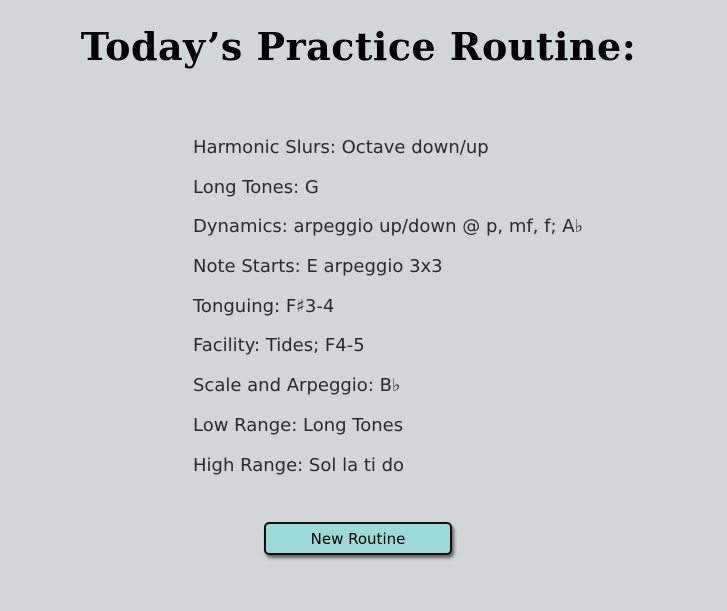  What do you see at coordinates (297, 386) in the screenshot?
I see `routine-item-scale-and-arpeggio: Scale and Arpeggio: B♭` at bounding box center [297, 386].